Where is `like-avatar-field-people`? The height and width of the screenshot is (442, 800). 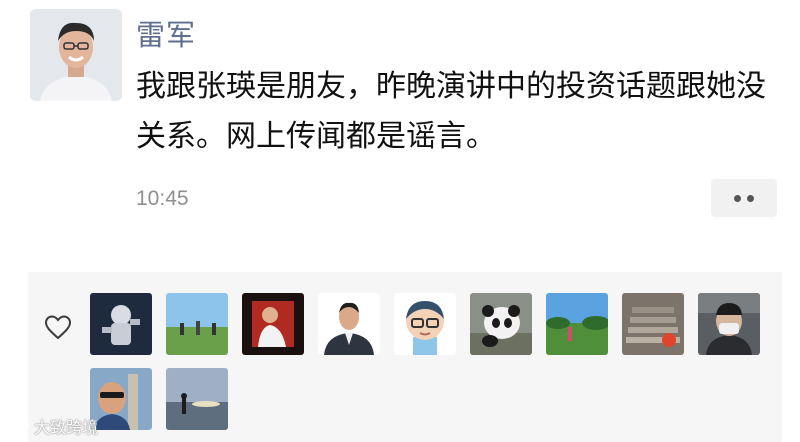 like-avatar-field-people is located at coordinates (197, 324).